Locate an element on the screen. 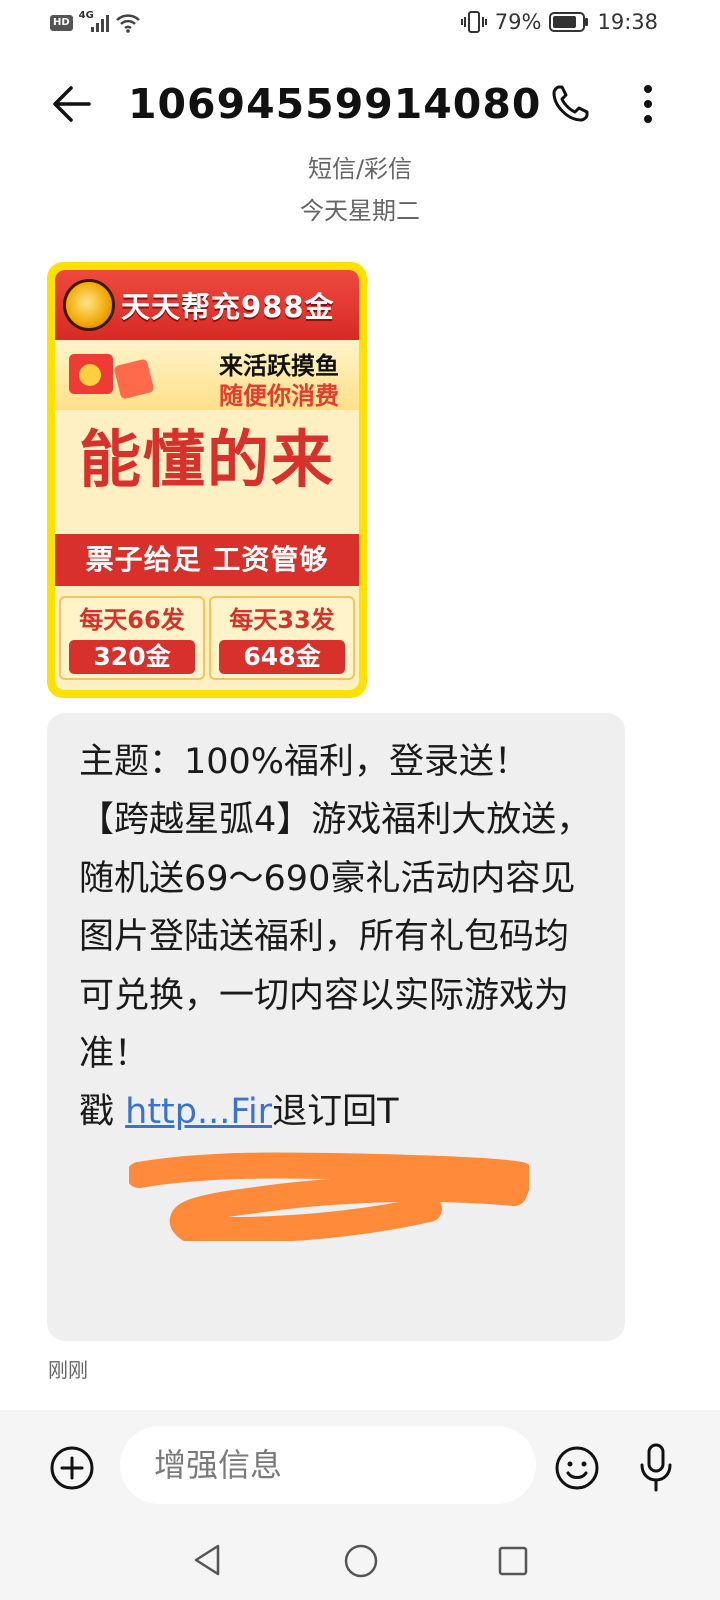  triangle-back-icon is located at coordinates (208, 1560).